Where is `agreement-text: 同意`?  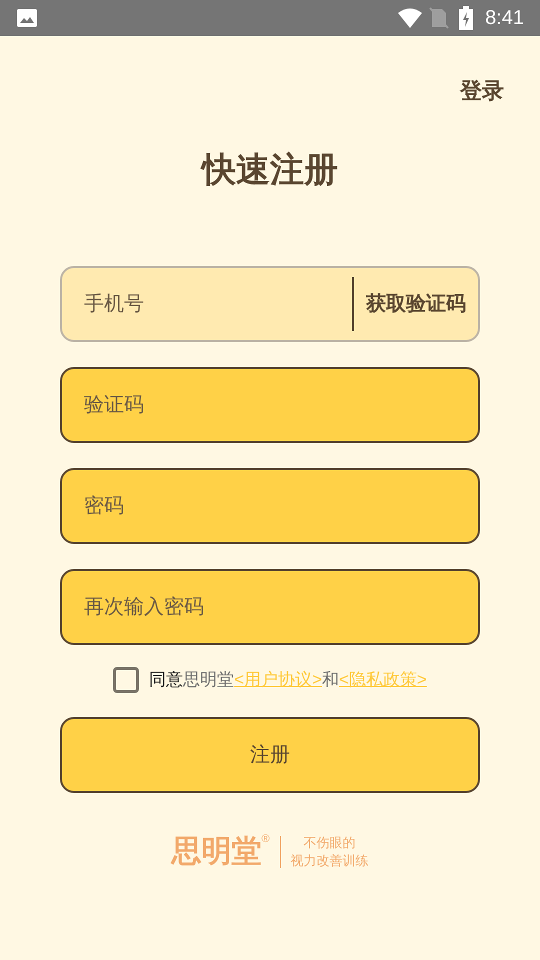 agreement-text: 同意 is located at coordinates (166, 680).